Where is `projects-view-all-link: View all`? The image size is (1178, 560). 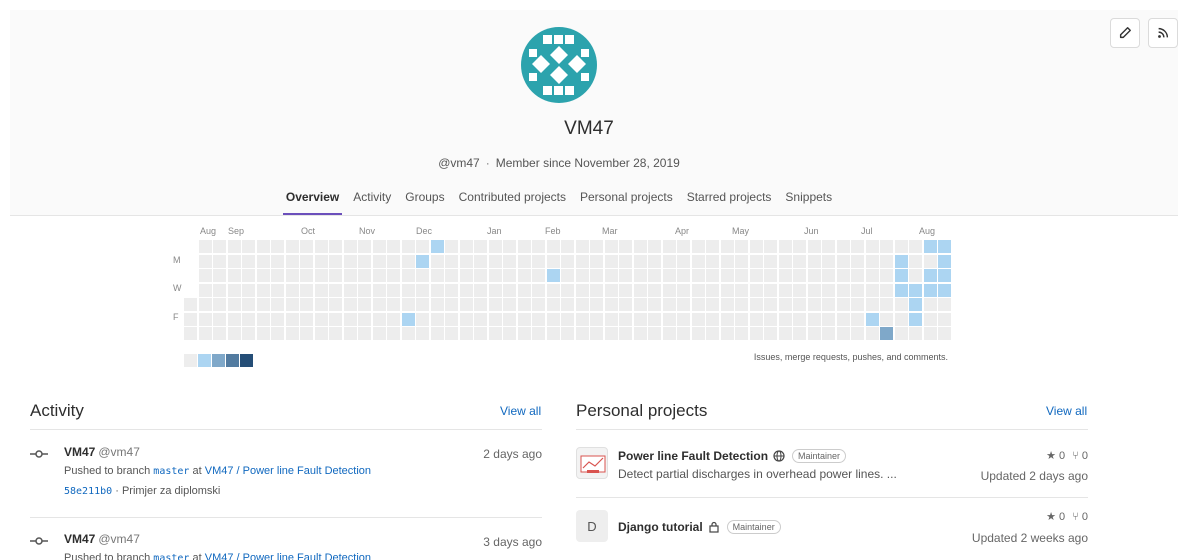 projects-view-all-link: View all is located at coordinates (1066, 411).